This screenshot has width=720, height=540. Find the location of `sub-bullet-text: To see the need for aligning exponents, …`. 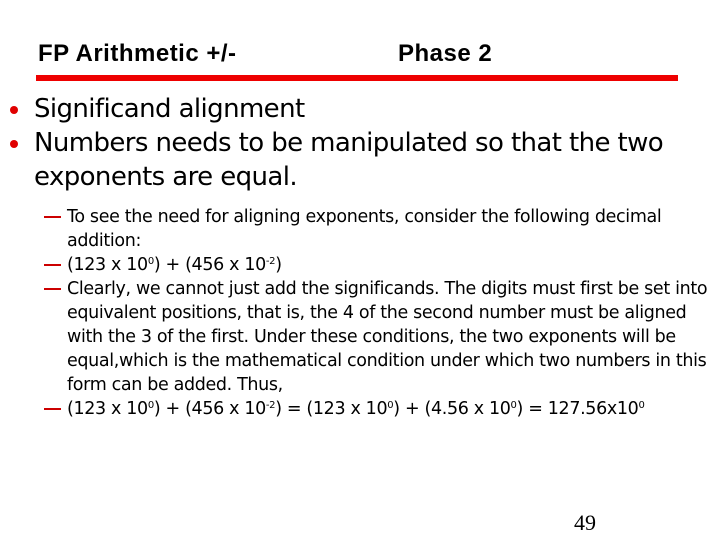

sub-bullet-text: To see the need for aligning exponents, … is located at coordinates (364, 229).